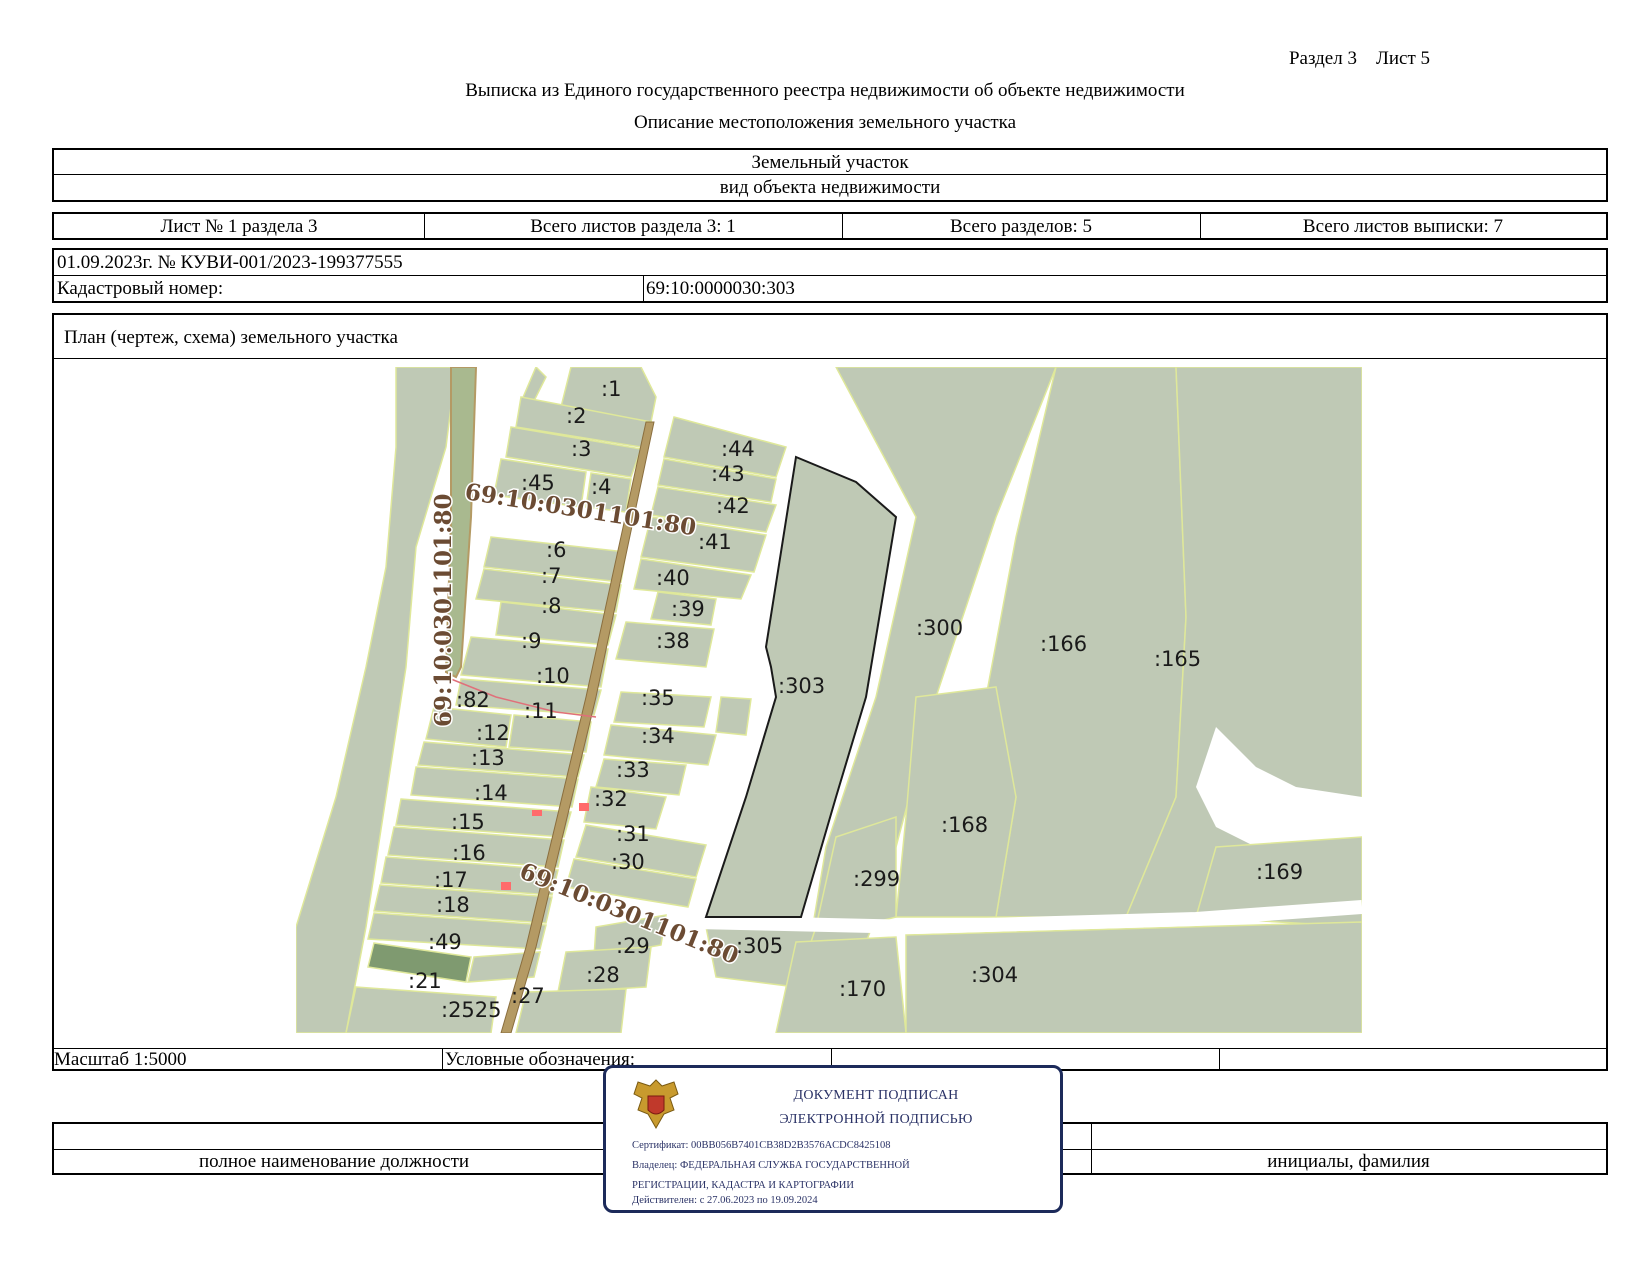 This screenshot has height=1275, width=1650. I want to click on parcel-label: :166, so click(1063, 644).